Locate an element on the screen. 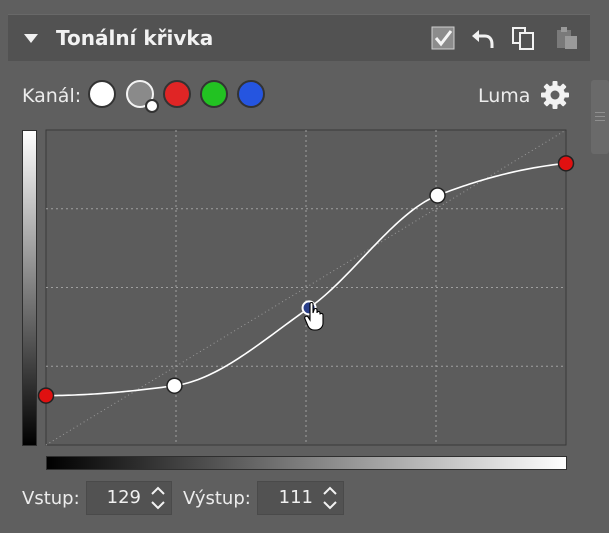  input-value: 129 is located at coordinates (124, 497).